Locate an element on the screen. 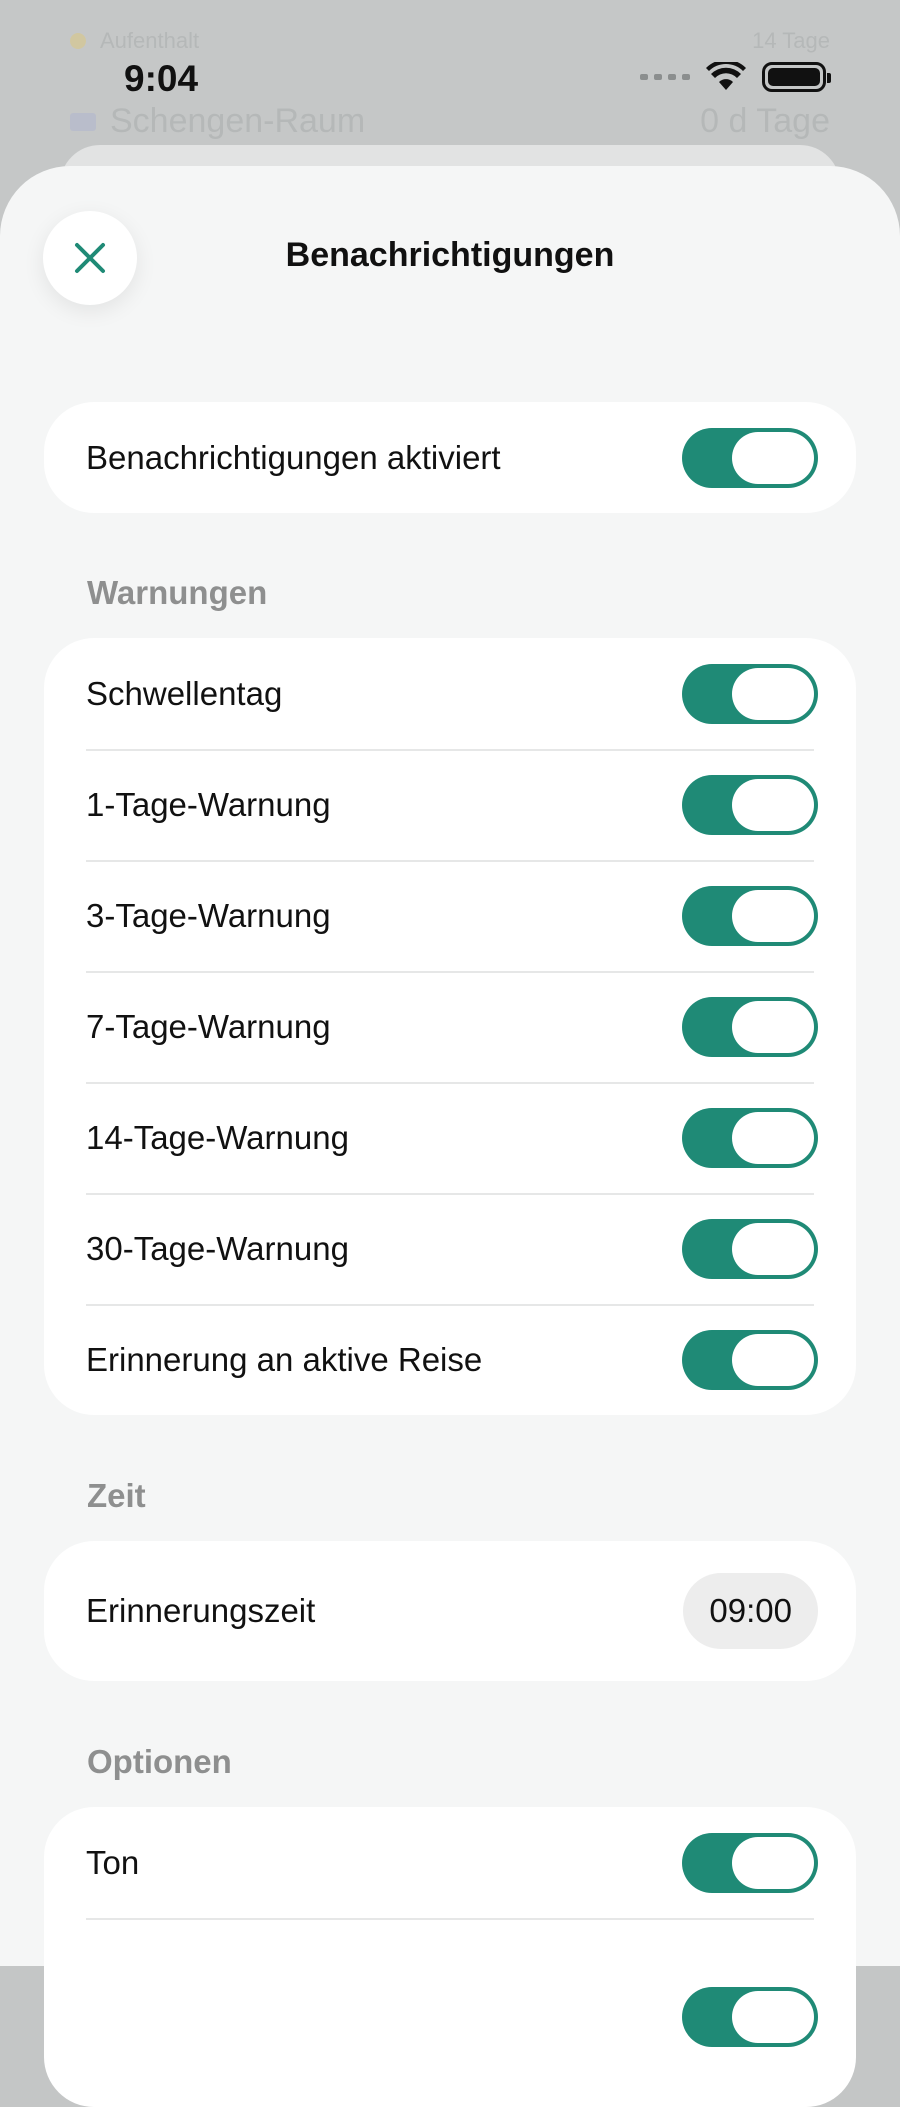 Image resolution: width=900 pixels, height=2107 pixels. status-icons is located at coordinates (735, 77).